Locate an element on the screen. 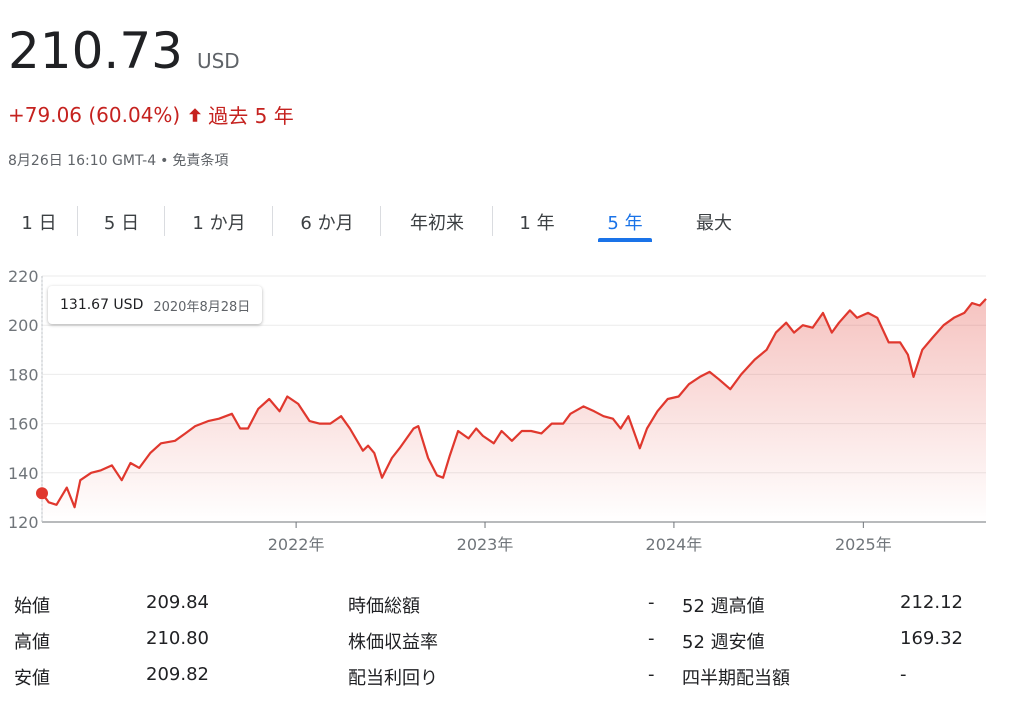 The image size is (1010, 706). stats-row: 安値 209.82 配当利回り - 四半期配当額 - is located at coordinates (494, 676).